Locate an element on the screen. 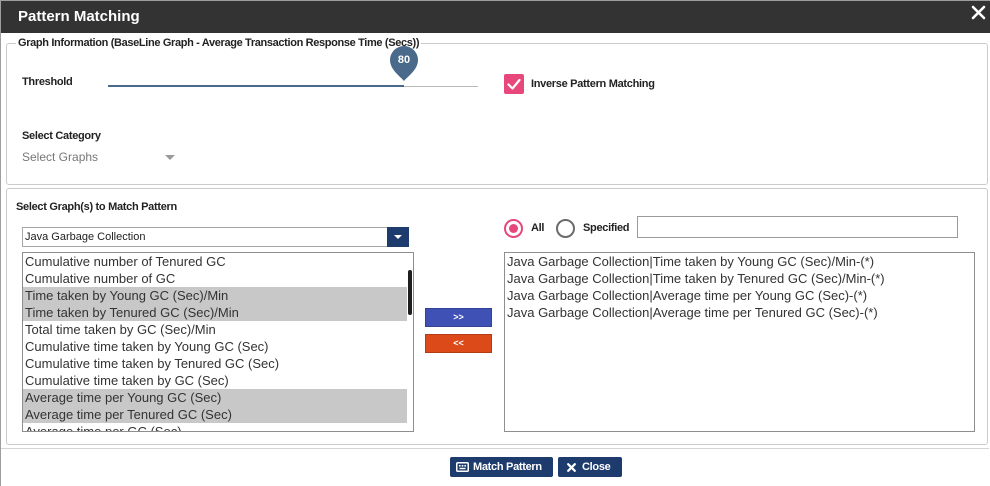 Image resolution: width=990 pixels, height=486 pixels. inverse-pattern-label: Inverse Pattern Matching is located at coordinates (593, 84).